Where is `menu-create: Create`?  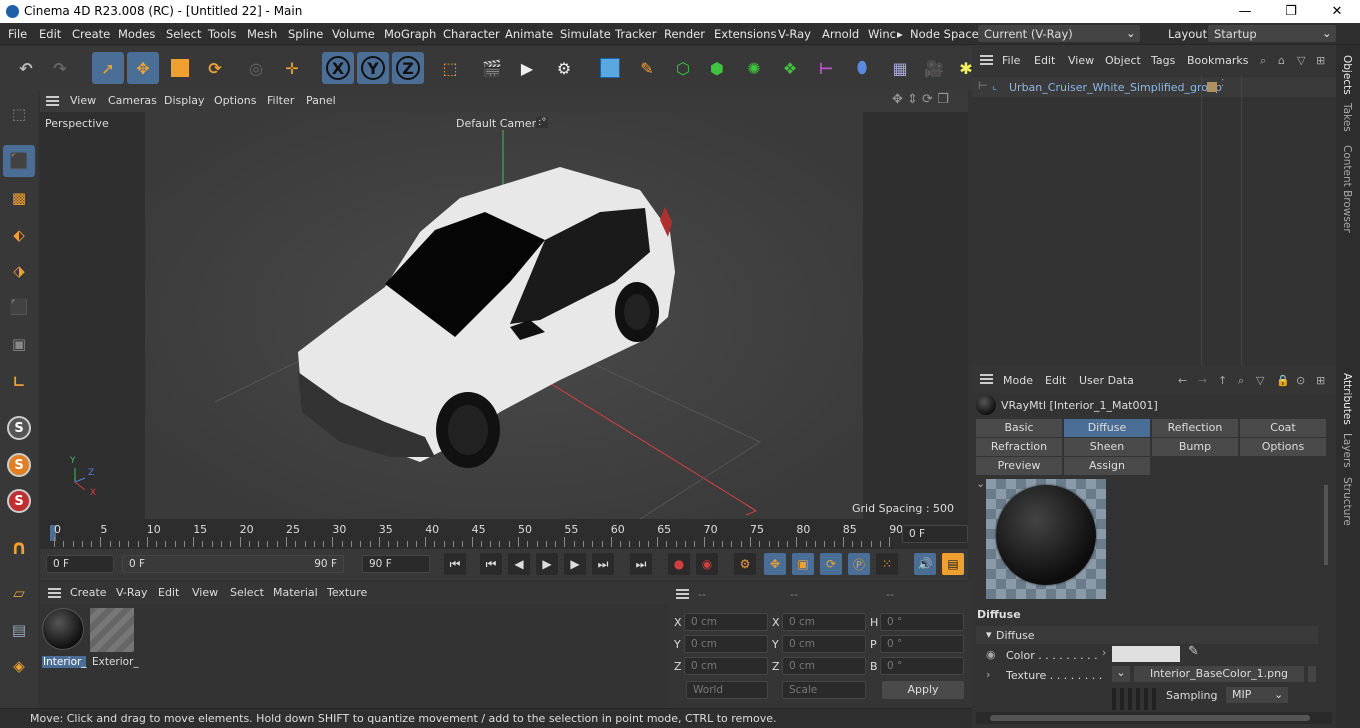 menu-create: Create is located at coordinates (91, 34).